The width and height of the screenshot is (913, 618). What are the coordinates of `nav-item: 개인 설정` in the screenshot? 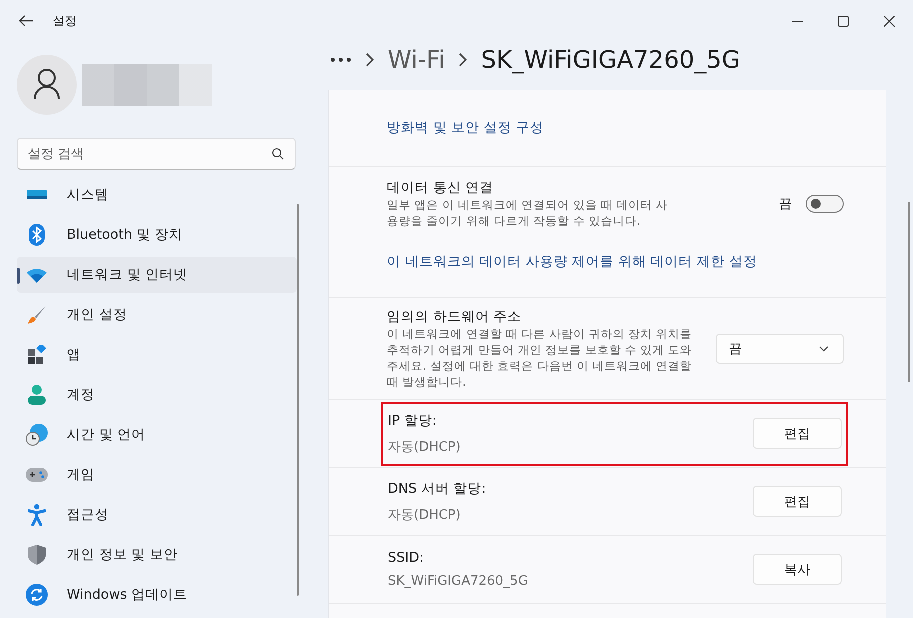 It's located at (157, 315).